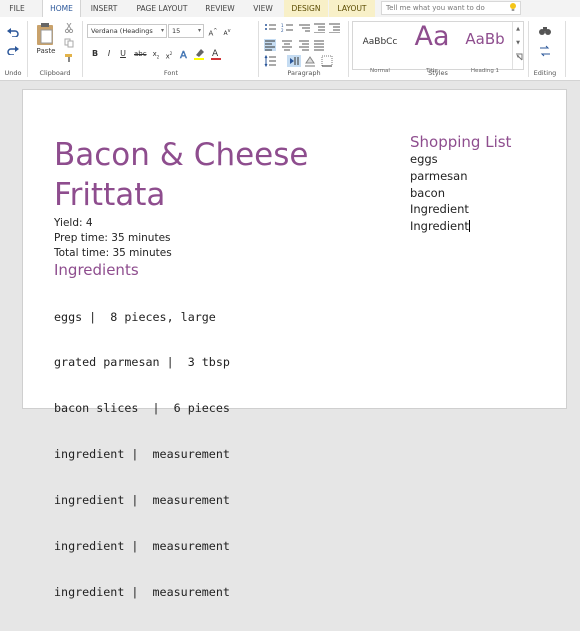 Image resolution: width=580 pixels, height=631 pixels. Describe the element at coordinates (181, 175) in the screenshot. I see `recipe-title: Bacon & Cheese Frittata` at that location.